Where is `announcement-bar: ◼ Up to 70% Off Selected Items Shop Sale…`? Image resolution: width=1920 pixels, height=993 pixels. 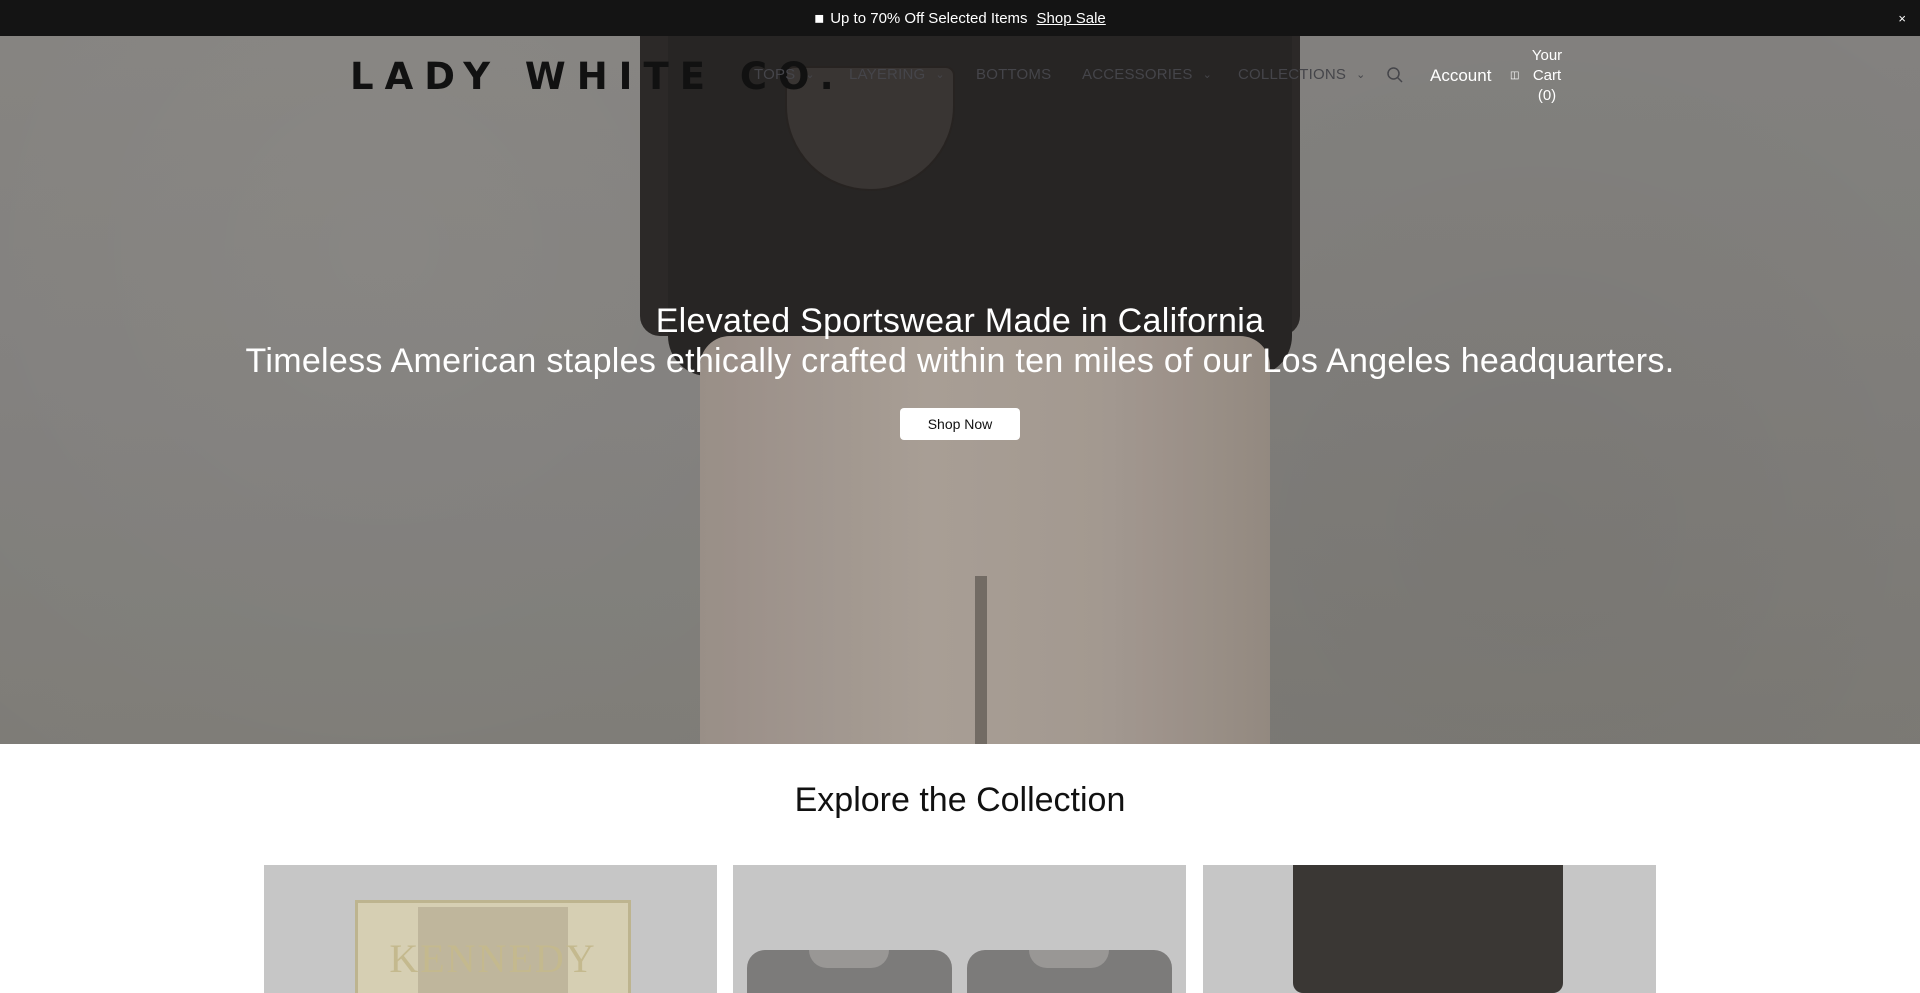
announcement-bar: ◼ Up to 70% Off Selected Items Shop Sale… is located at coordinates (960, 18).